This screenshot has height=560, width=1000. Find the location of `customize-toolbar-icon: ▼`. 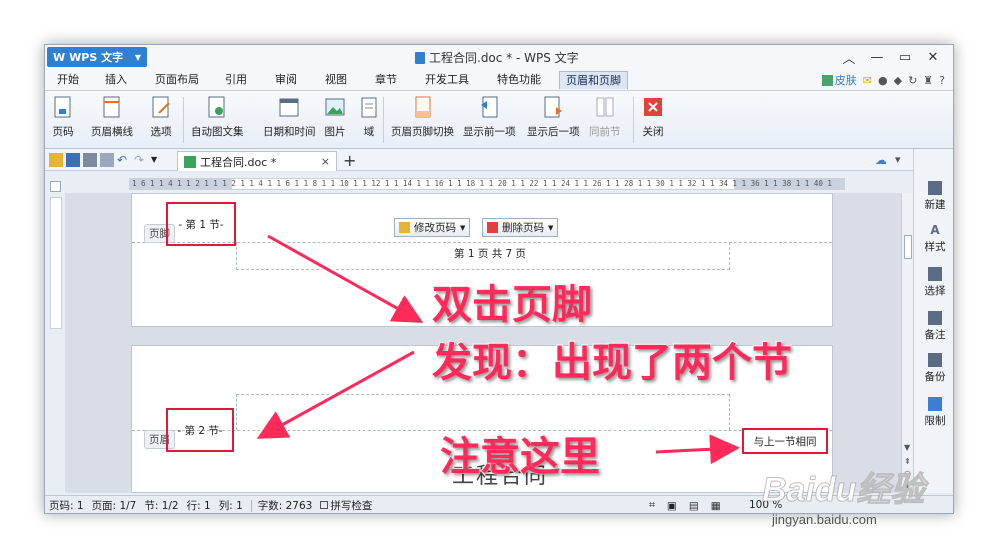

customize-toolbar-icon: ▼ is located at coordinates (158, 160).